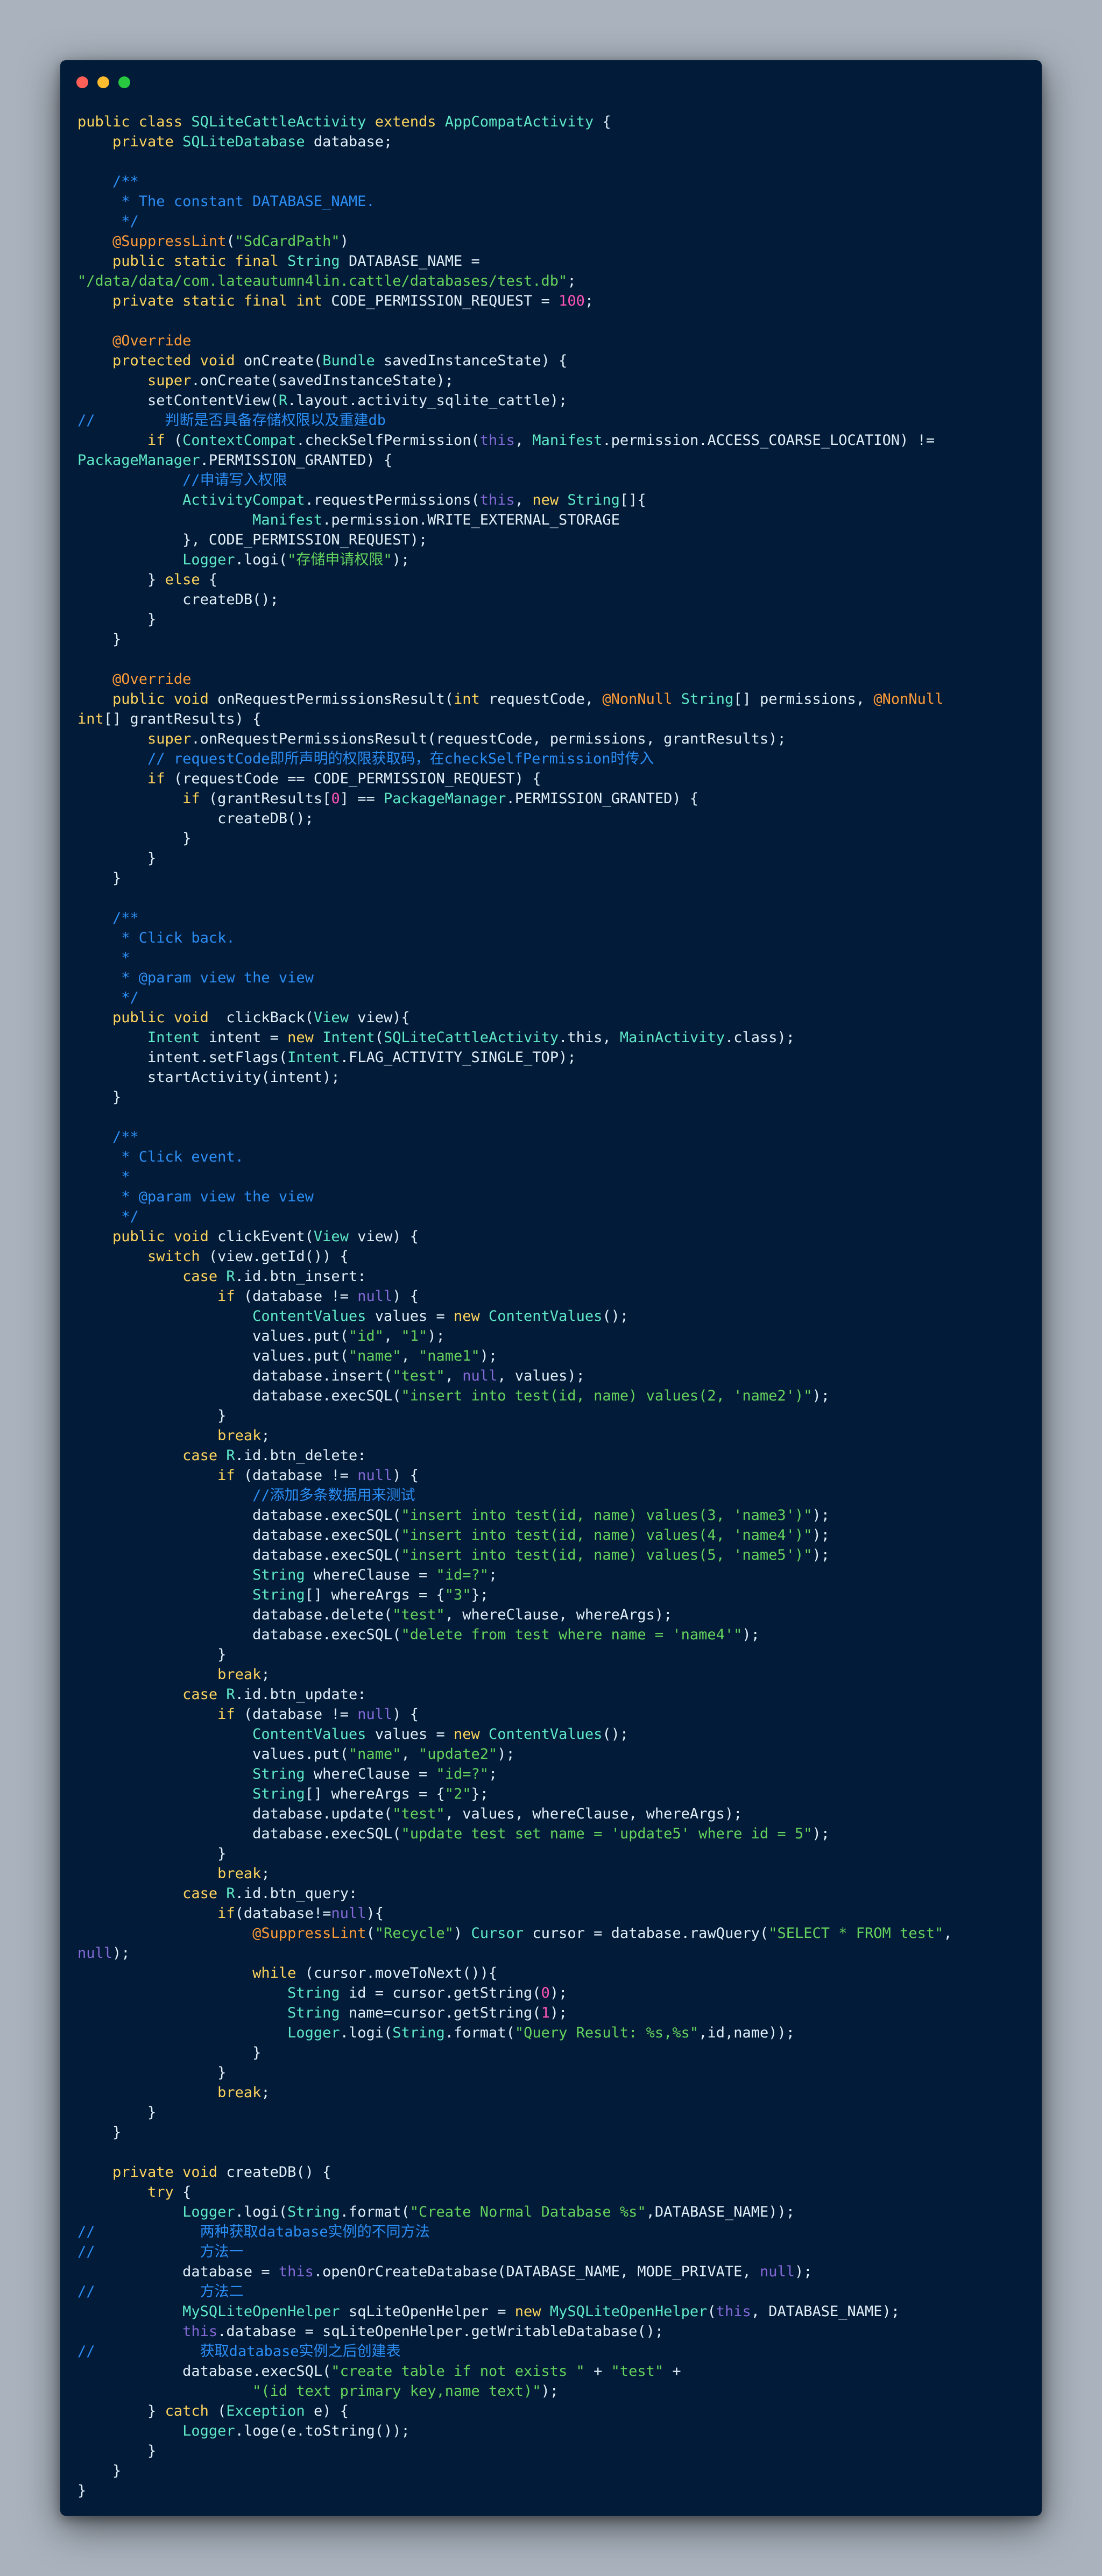  I want to click on code-token: whereClause =, so click(370, 1774).